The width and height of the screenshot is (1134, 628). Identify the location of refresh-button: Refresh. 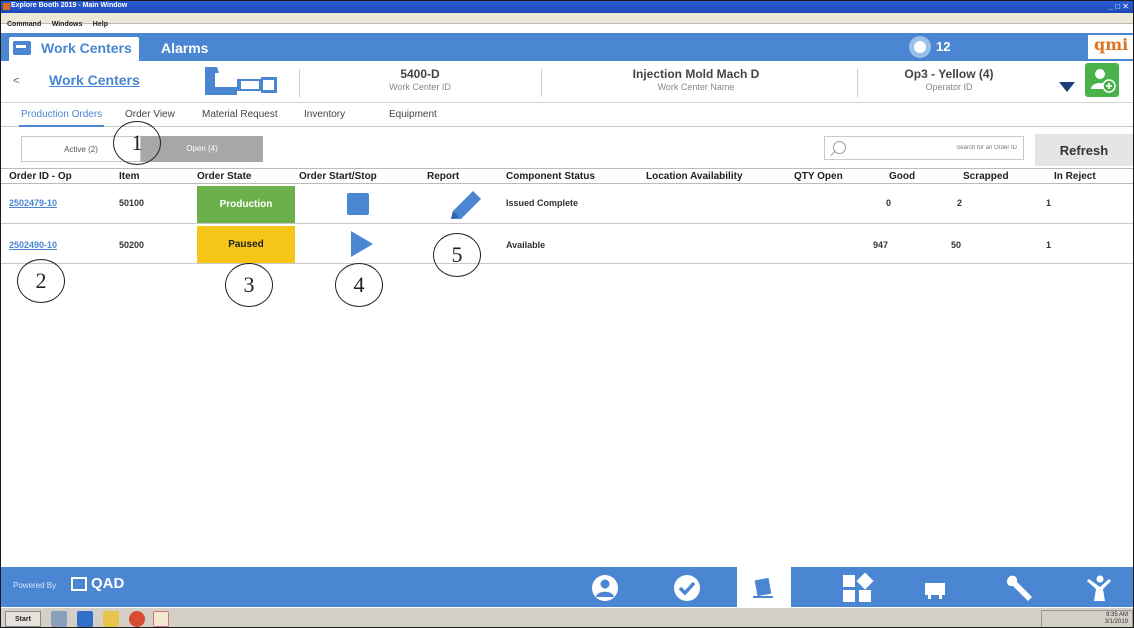
(1084, 150).